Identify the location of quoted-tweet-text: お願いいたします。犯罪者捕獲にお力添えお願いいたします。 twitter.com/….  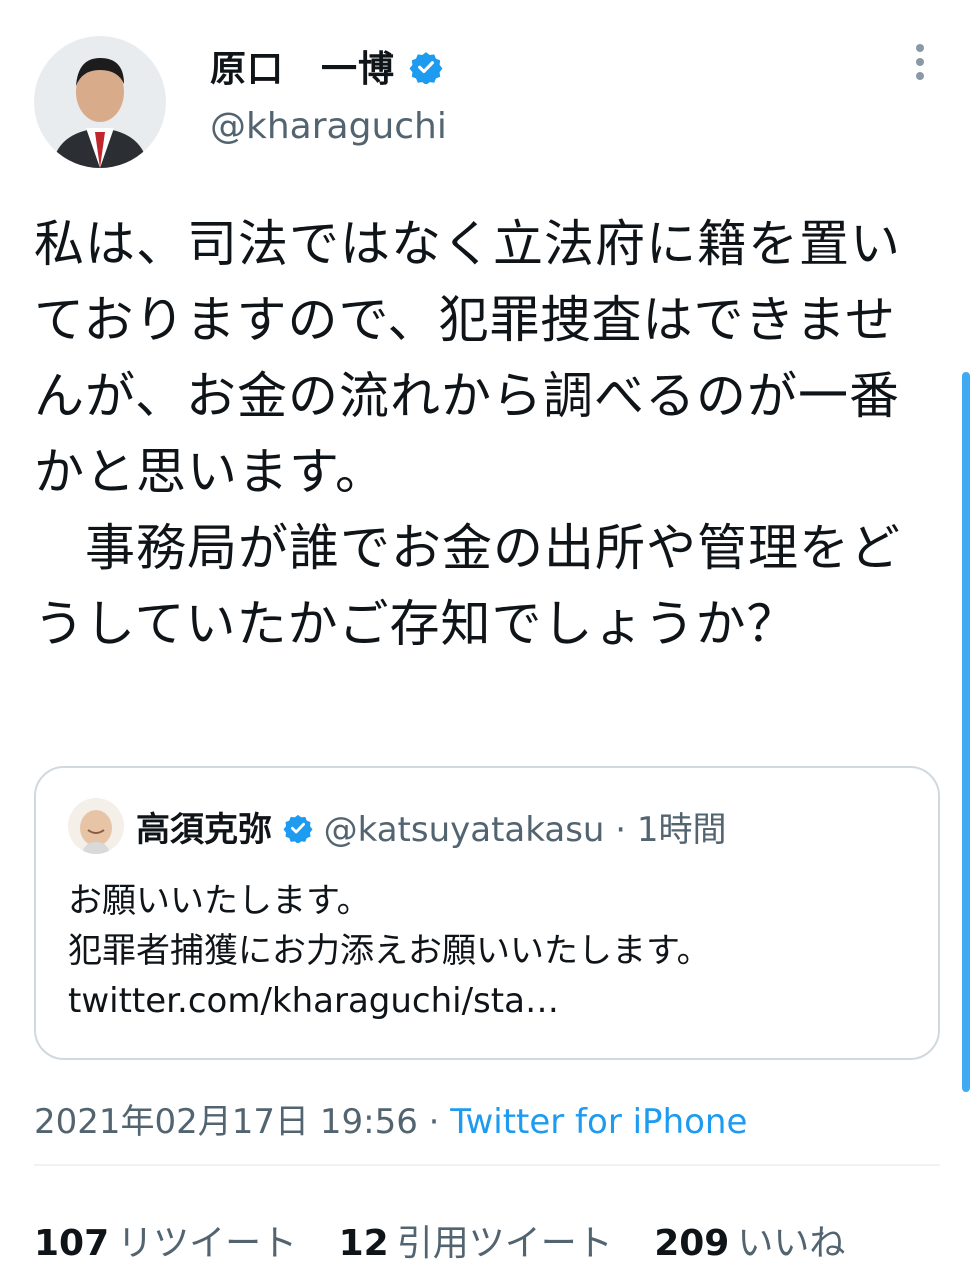
(498, 951).